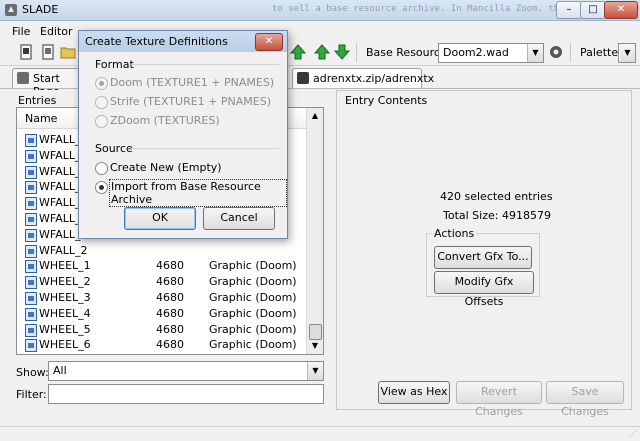 This screenshot has width=640, height=441. Describe the element at coordinates (57, 354) in the screenshot. I see `entry-name: P_END` at that location.